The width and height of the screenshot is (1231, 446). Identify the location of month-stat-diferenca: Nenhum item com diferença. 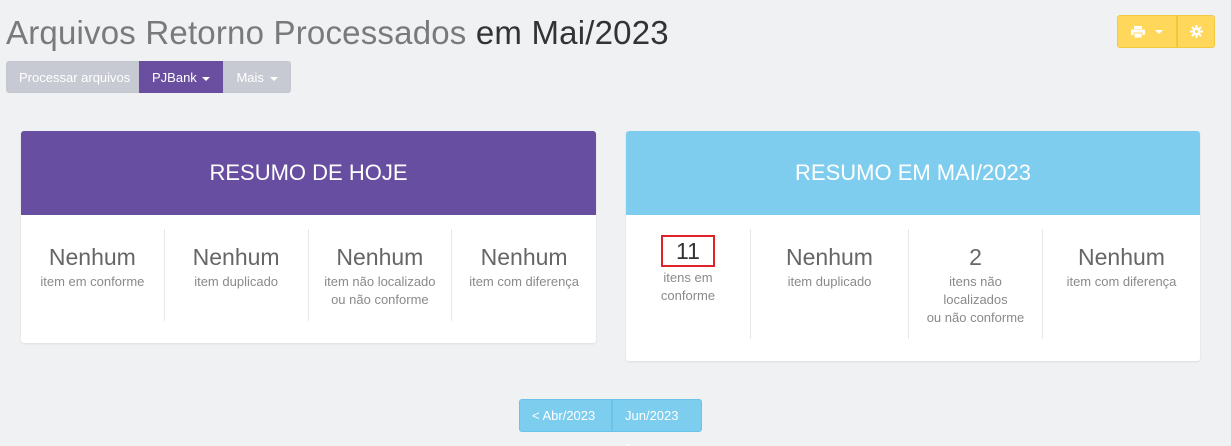
(1121, 284).